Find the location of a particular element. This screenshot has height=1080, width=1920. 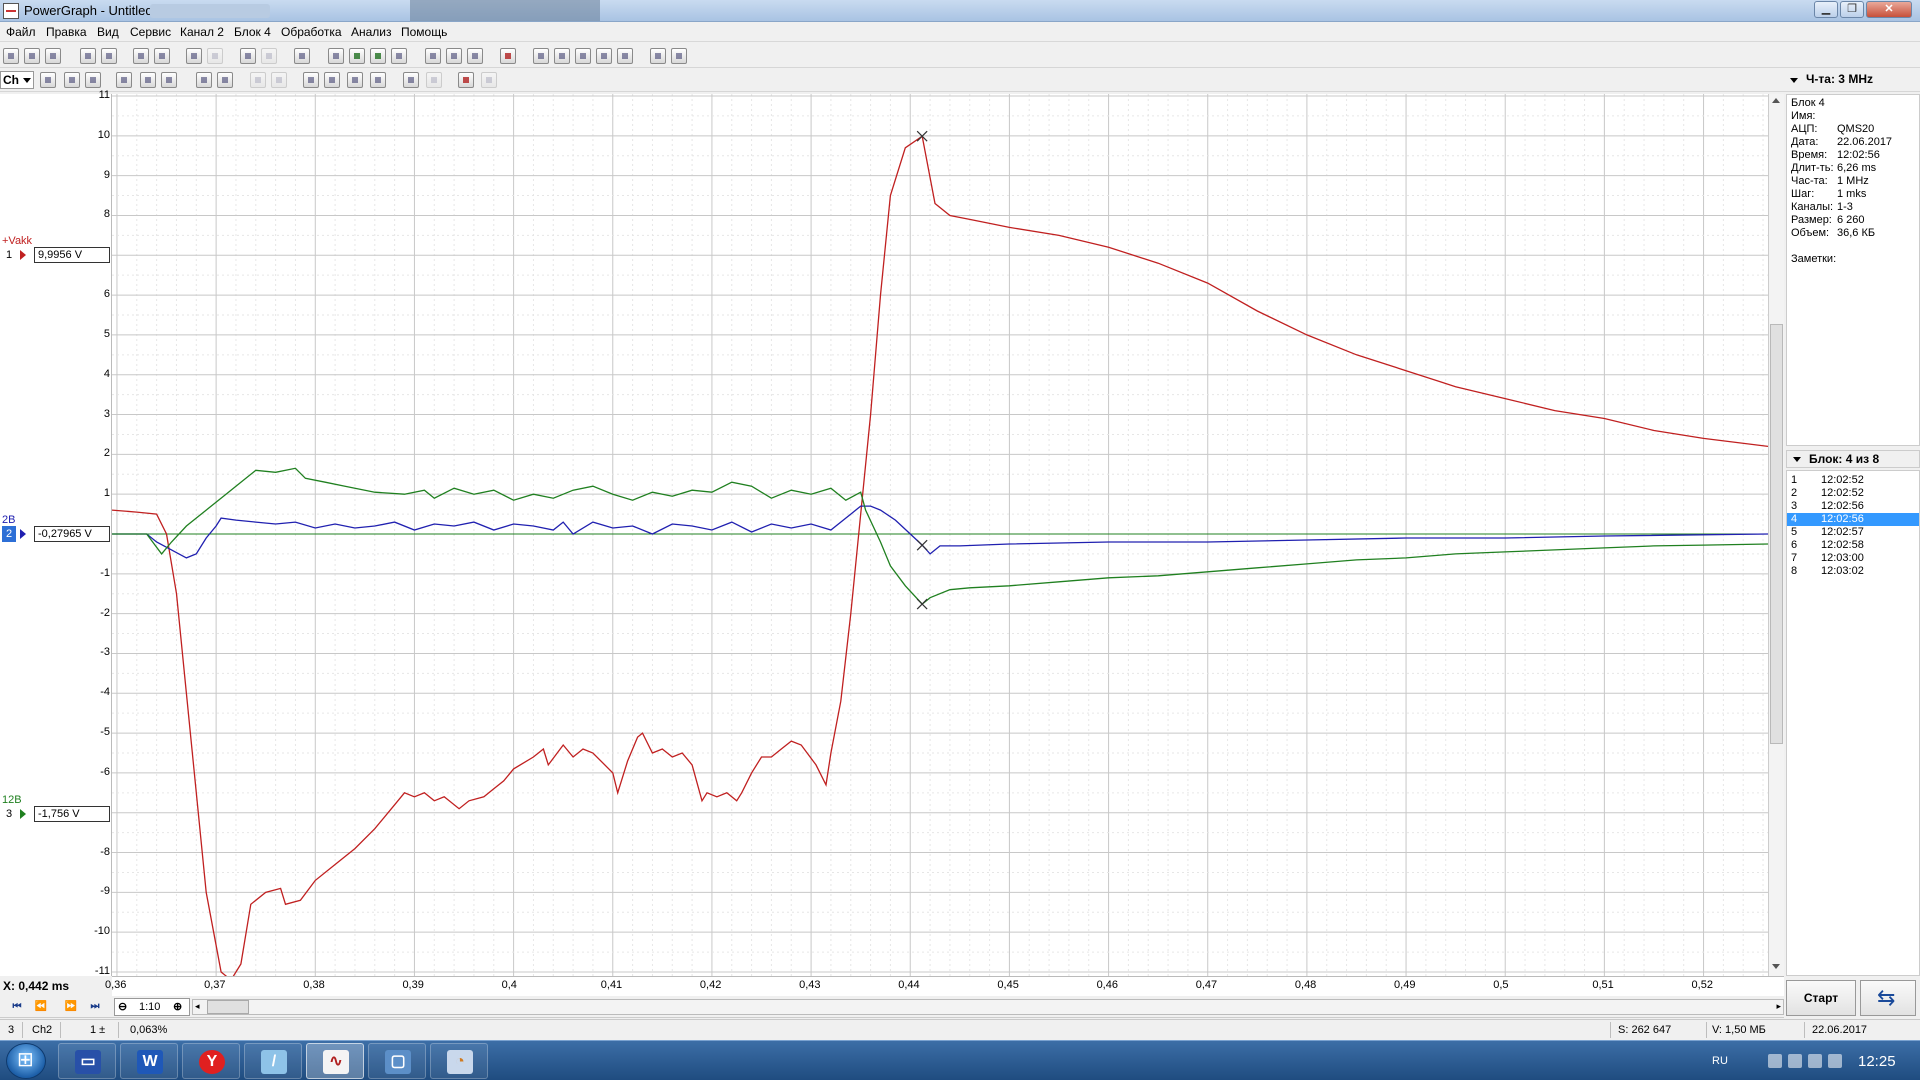

menu-edit: Правка is located at coordinates (66, 32).